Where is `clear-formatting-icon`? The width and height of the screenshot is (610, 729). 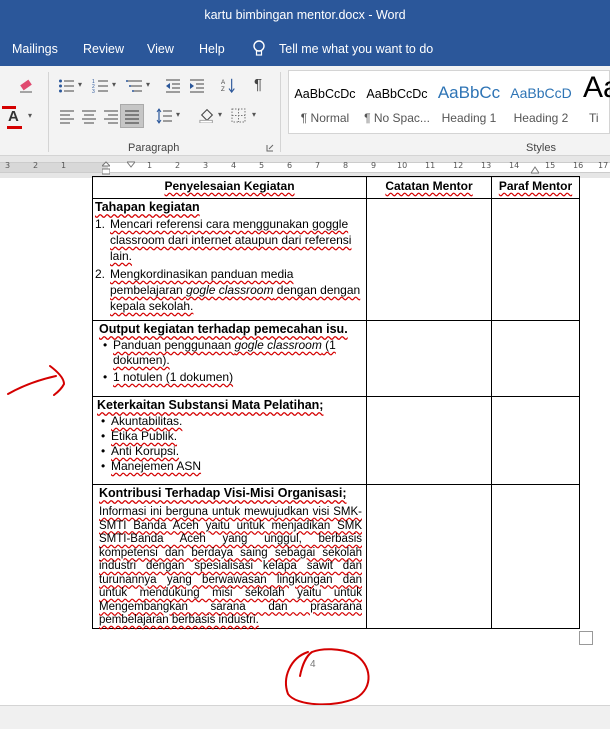
clear-formatting-icon is located at coordinates (27, 86).